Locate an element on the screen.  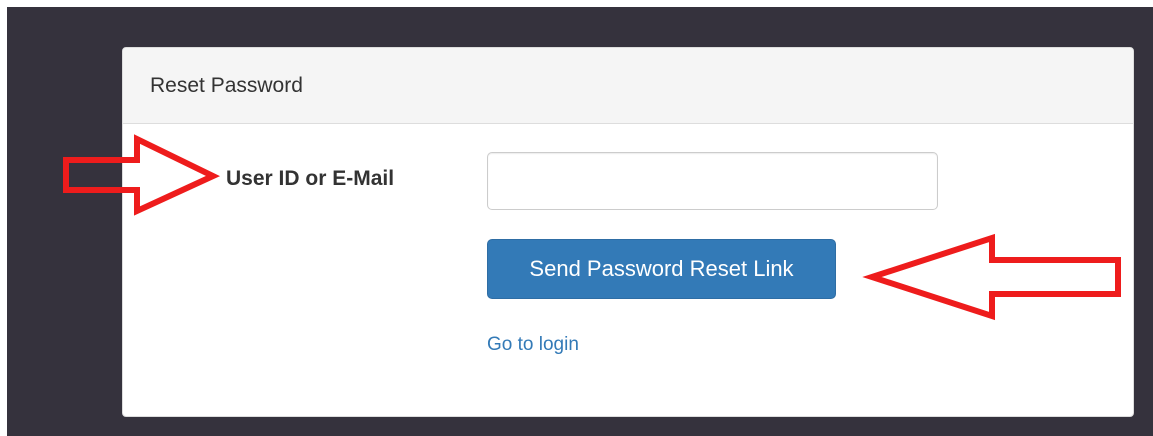
user-id-input is located at coordinates (712, 181).